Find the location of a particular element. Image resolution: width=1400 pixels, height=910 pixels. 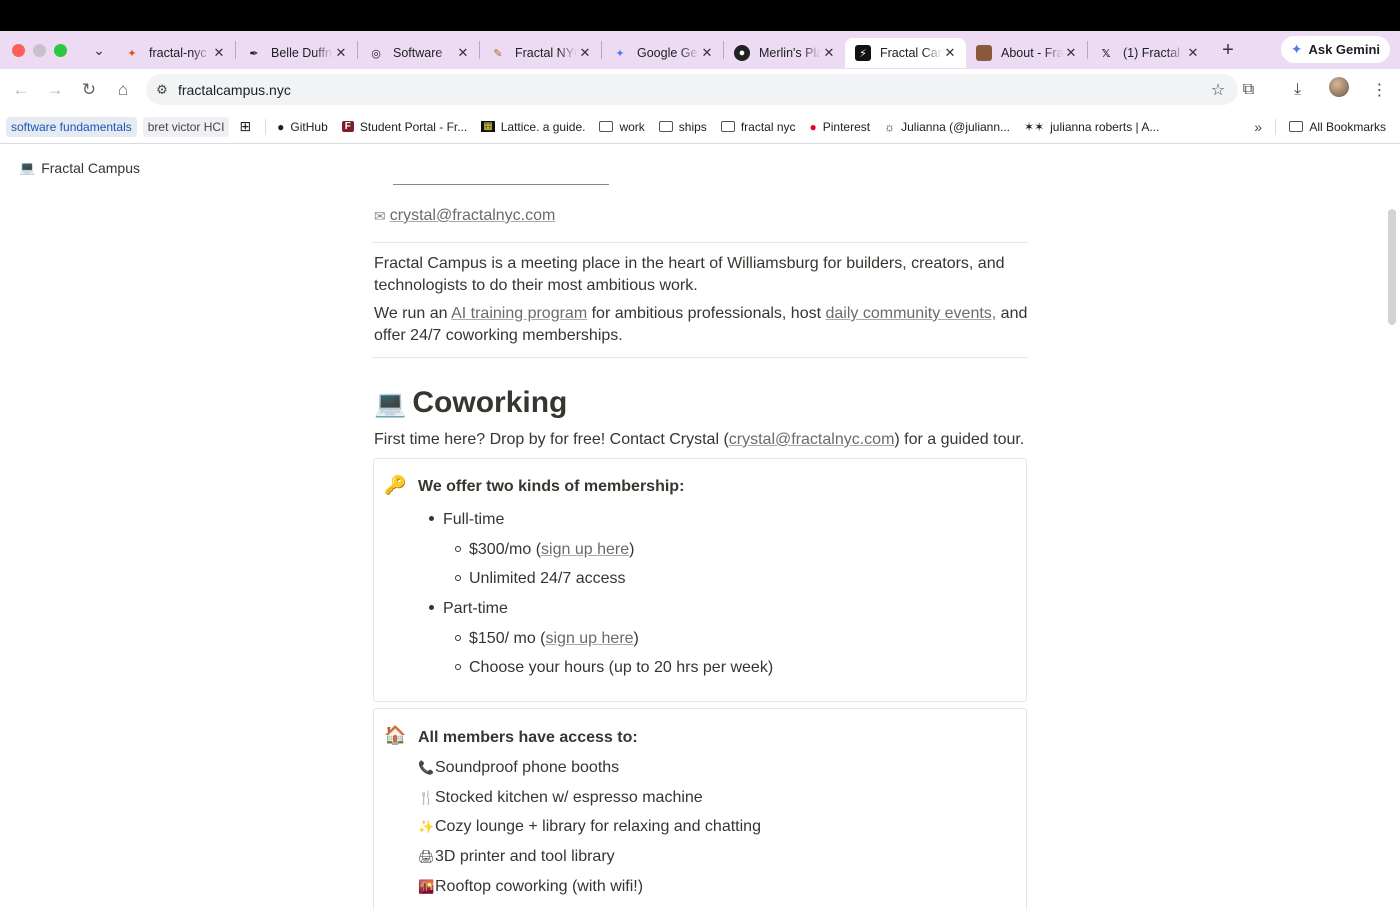

apps-grid-icon: ⊞ is located at coordinates (245, 126).